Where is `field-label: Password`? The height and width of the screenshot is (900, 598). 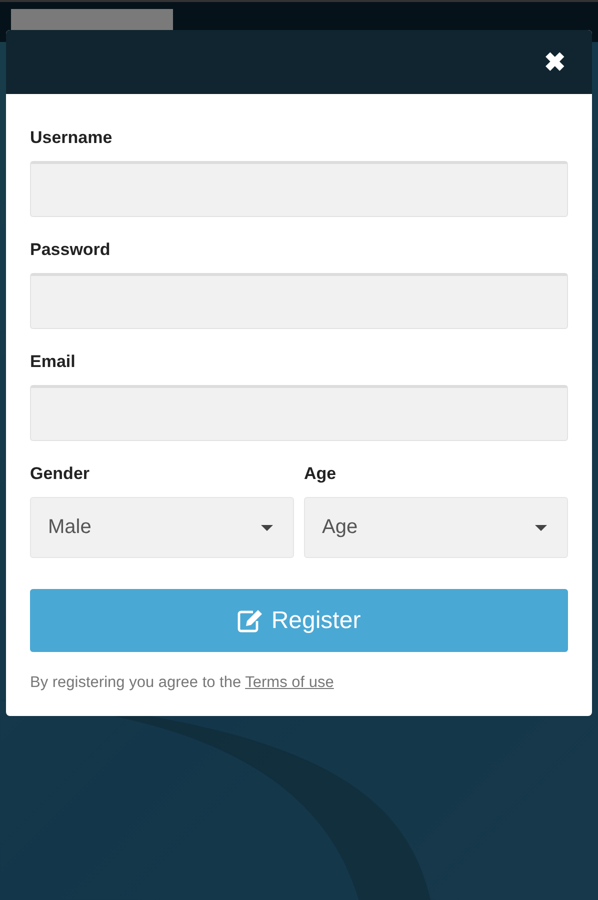
field-label: Password is located at coordinates (71, 250).